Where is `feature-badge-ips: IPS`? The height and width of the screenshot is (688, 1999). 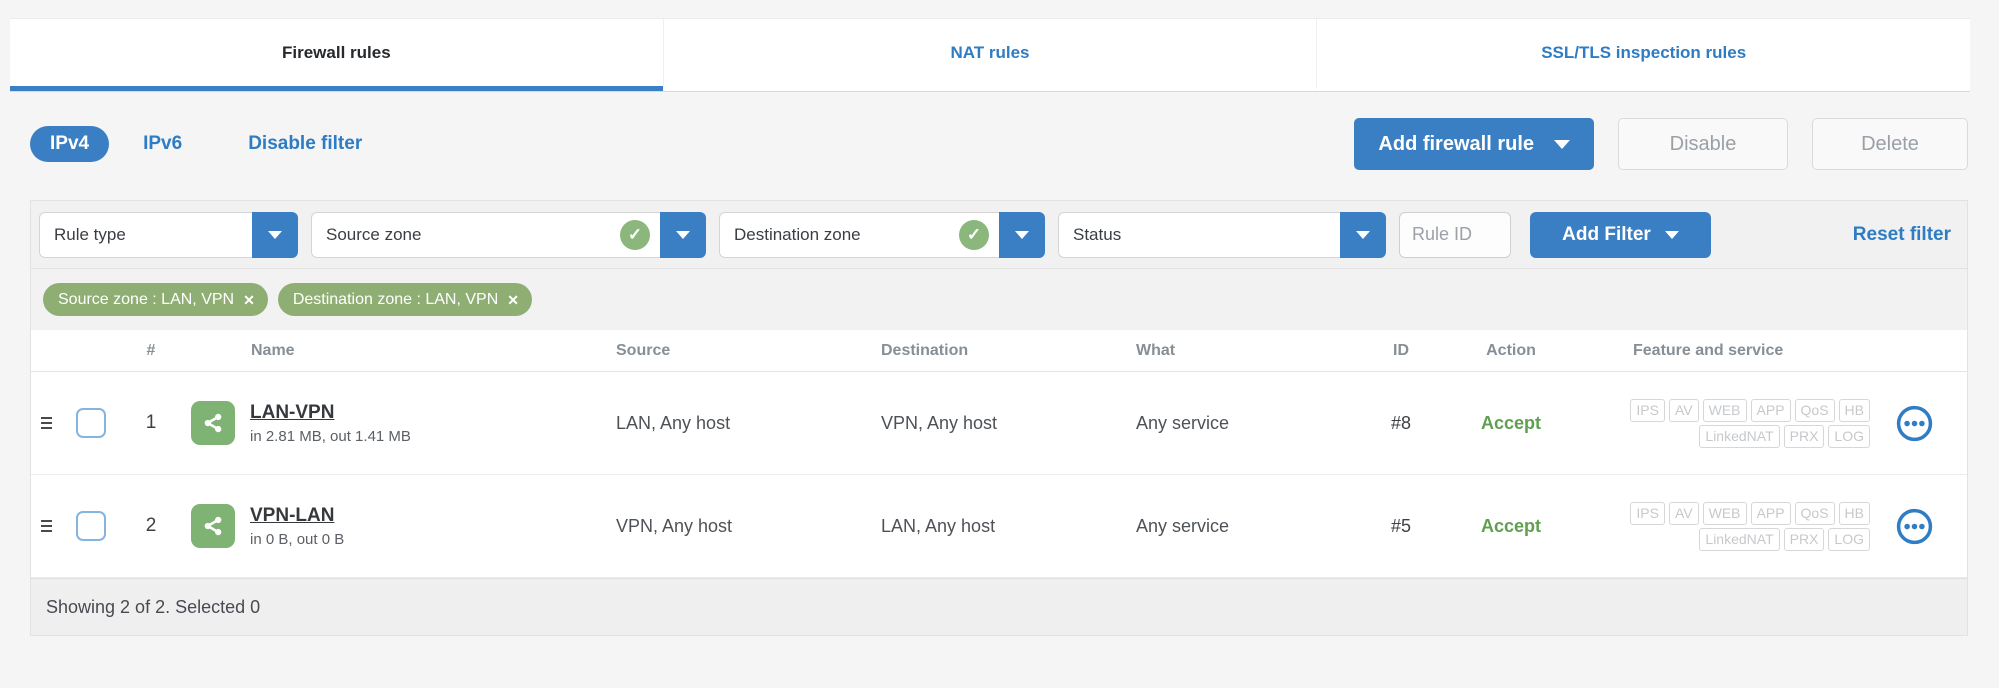
feature-badge-ips: IPS is located at coordinates (1647, 410).